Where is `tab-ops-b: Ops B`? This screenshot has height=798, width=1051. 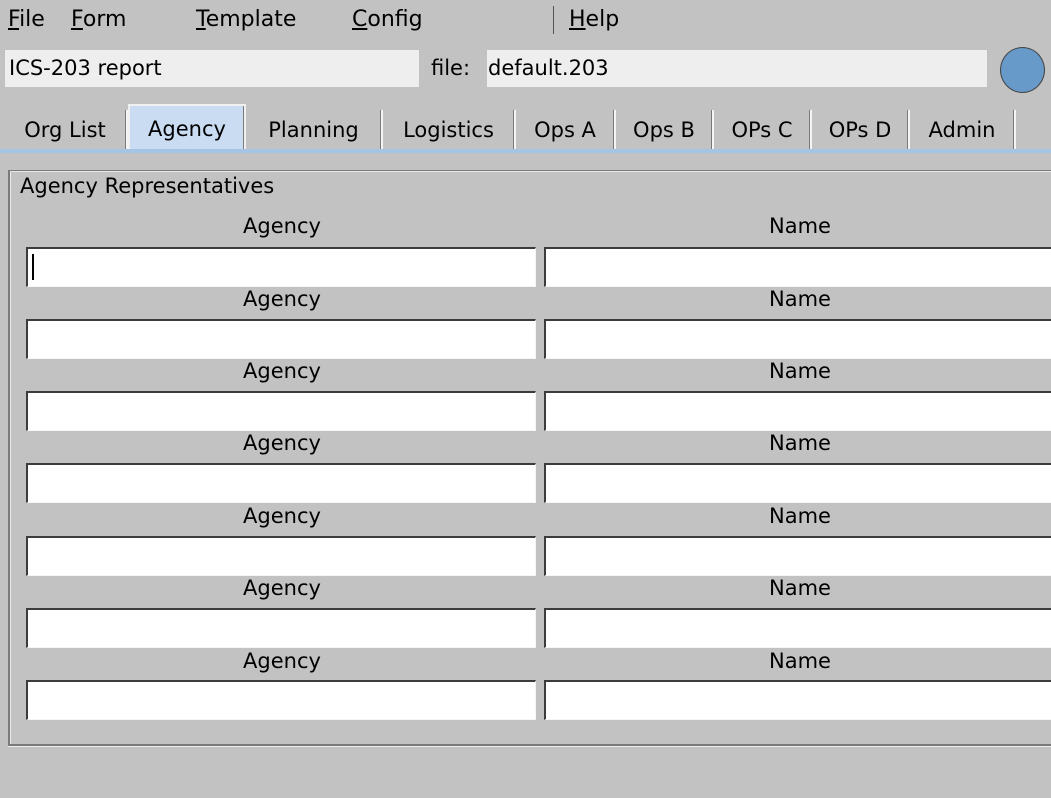 tab-ops-b: Ops B is located at coordinates (665, 130).